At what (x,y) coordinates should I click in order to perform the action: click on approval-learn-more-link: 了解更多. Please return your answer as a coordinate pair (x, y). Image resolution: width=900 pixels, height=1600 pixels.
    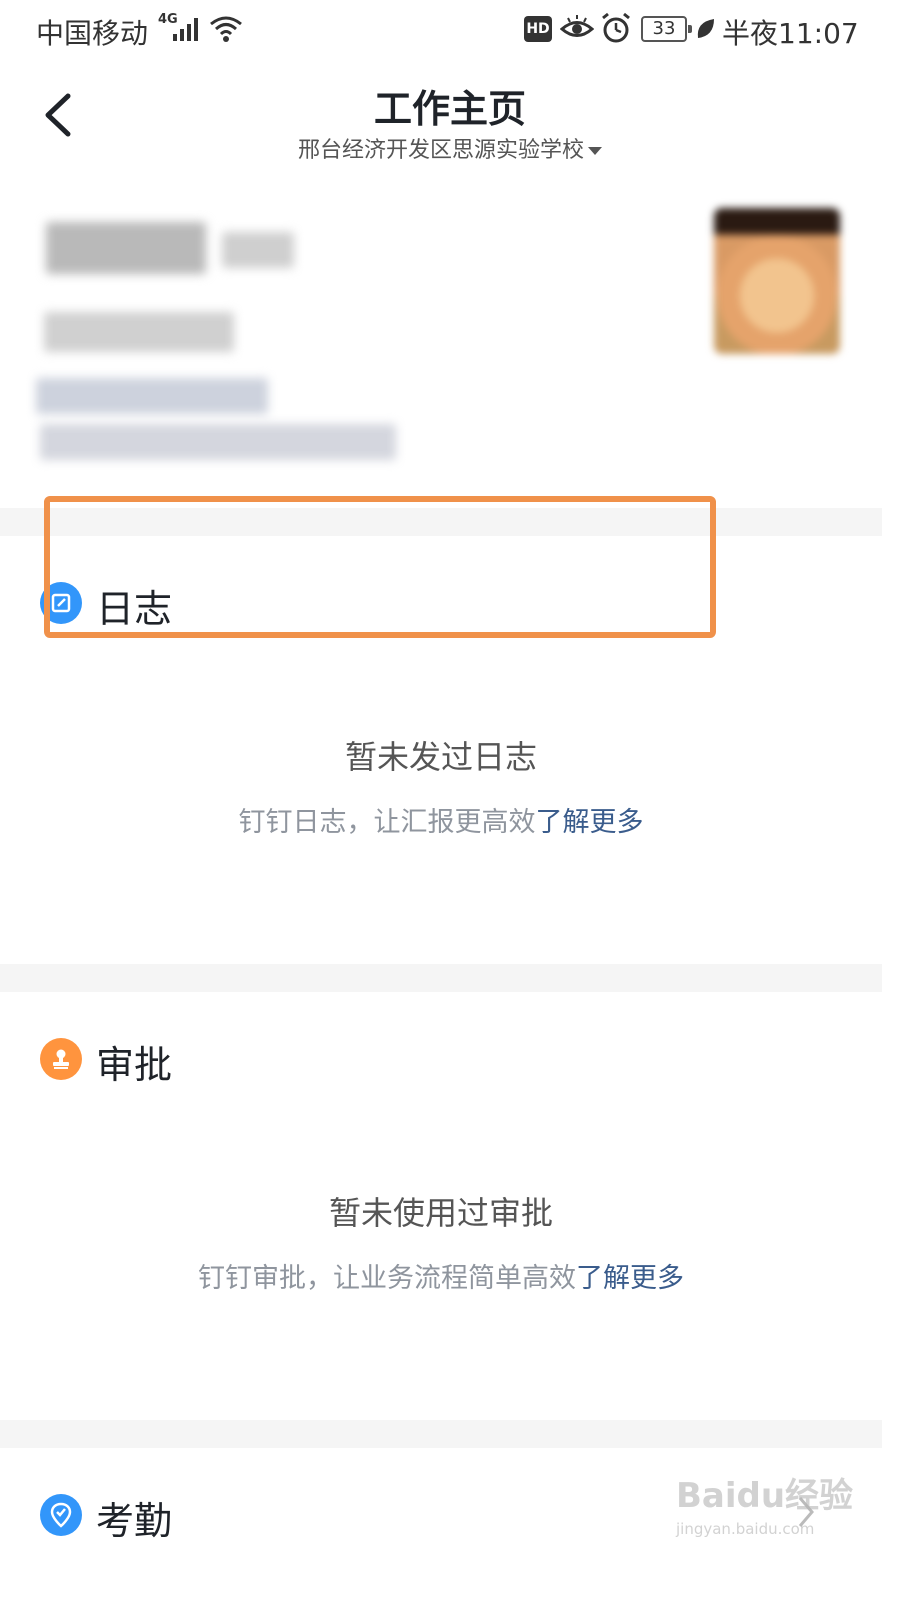
    Looking at the image, I should click on (630, 1278).